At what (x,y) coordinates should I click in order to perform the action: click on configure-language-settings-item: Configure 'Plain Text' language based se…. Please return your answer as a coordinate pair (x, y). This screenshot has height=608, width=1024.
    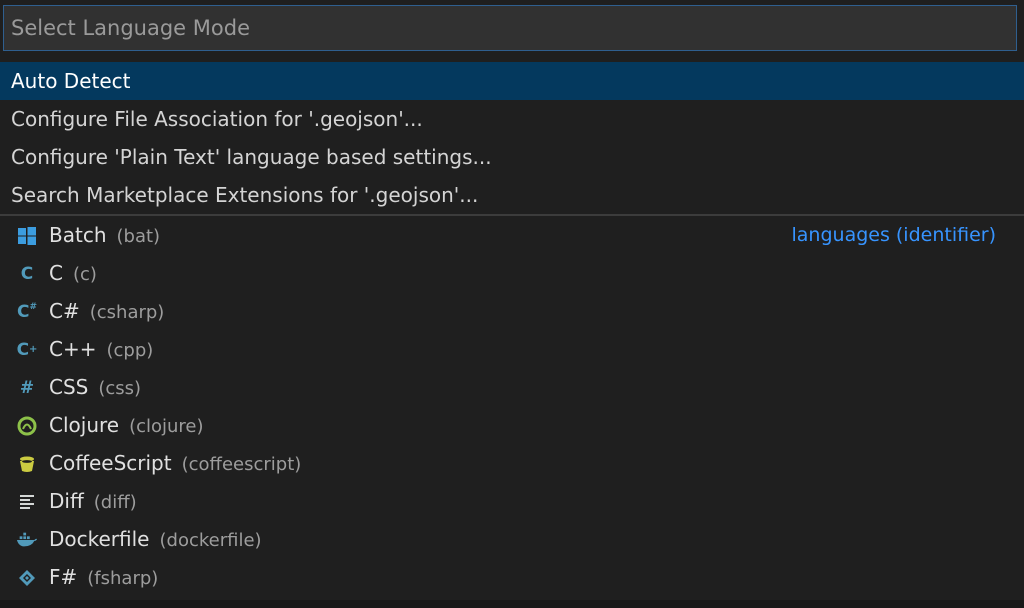
    Looking at the image, I should click on (512, 157).